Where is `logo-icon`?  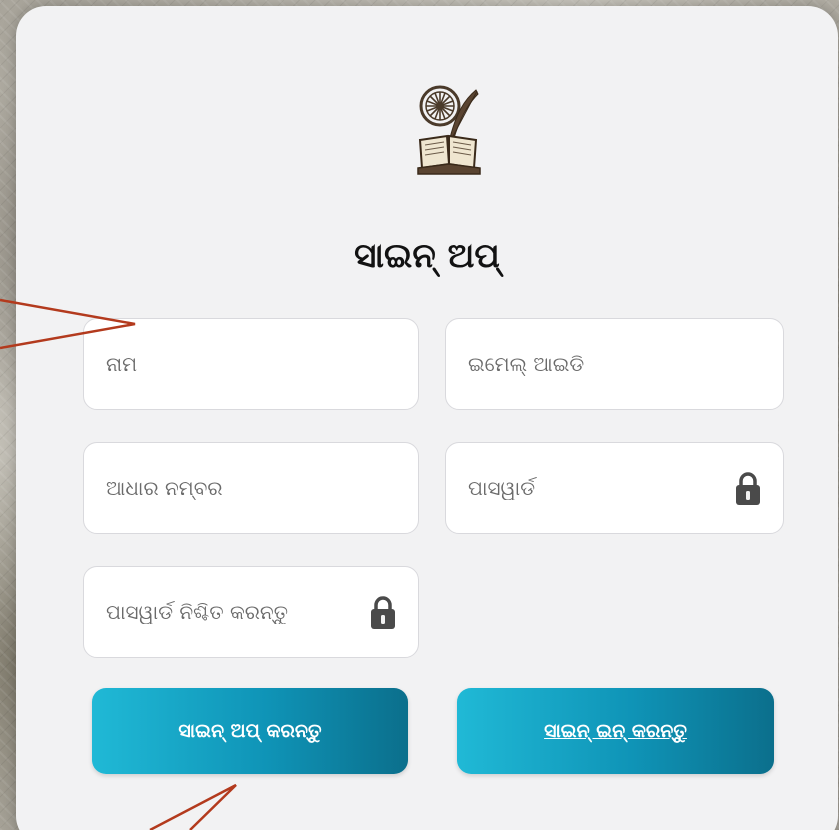
logo-icon is located at coordinates (449, 130).